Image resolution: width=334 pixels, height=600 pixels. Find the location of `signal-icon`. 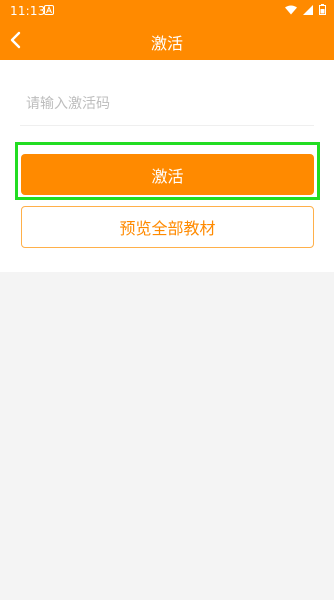

signal-icon is located at coordinates (308, 9).